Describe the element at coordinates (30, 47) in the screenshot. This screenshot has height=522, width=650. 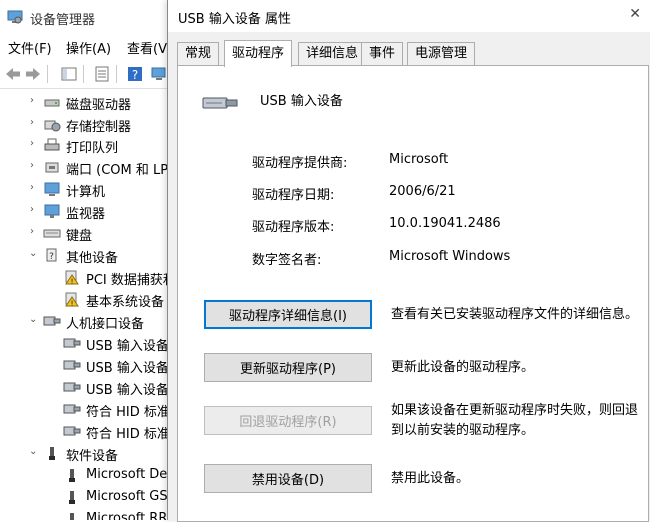
I see `menu-file: 文件(F)` at that location.